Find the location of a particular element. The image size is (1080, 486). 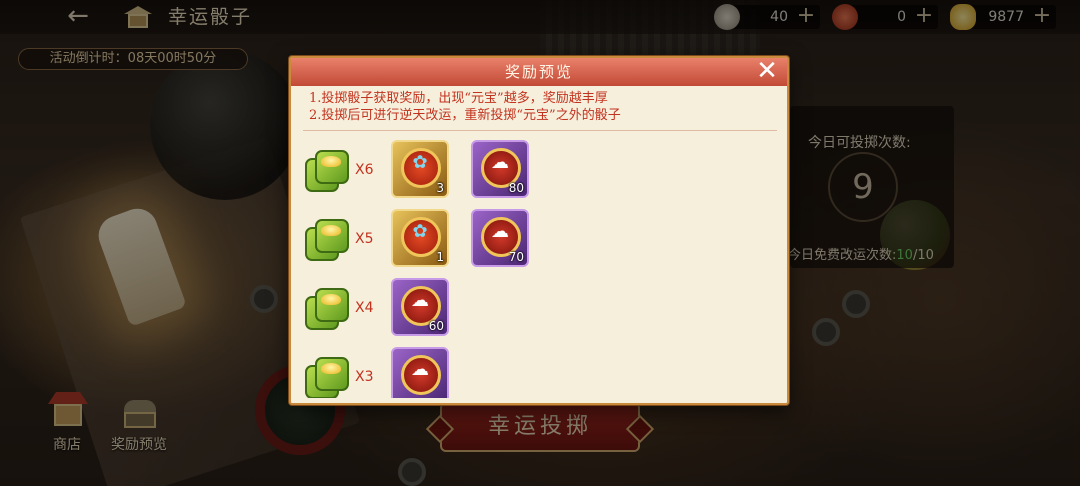

modal-header: 奖励预览 ✕ is located at coordinates (539, 72).